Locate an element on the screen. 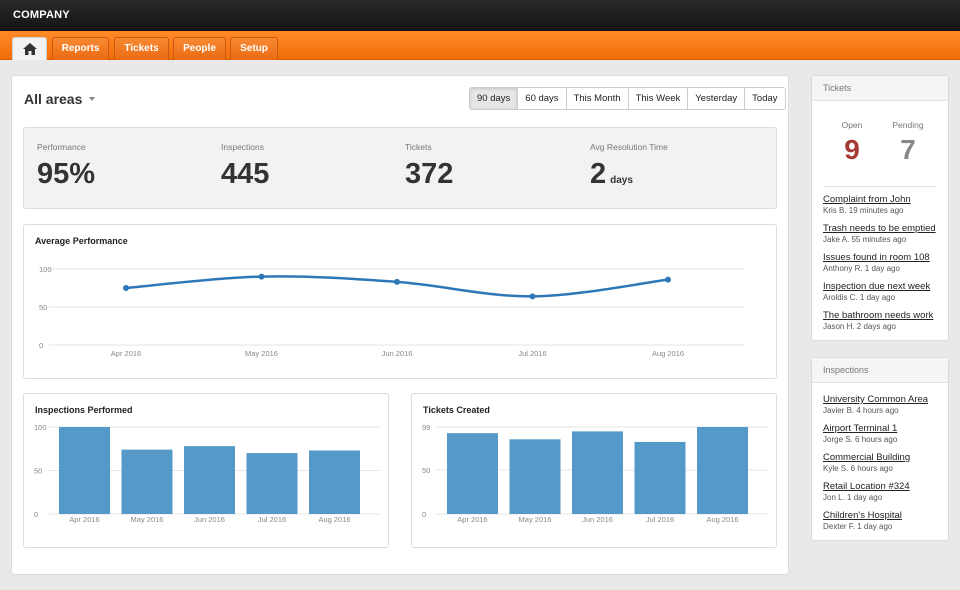  ticket-meta: Kris B. 19 minutes ago is located at coordinates (863, 210).